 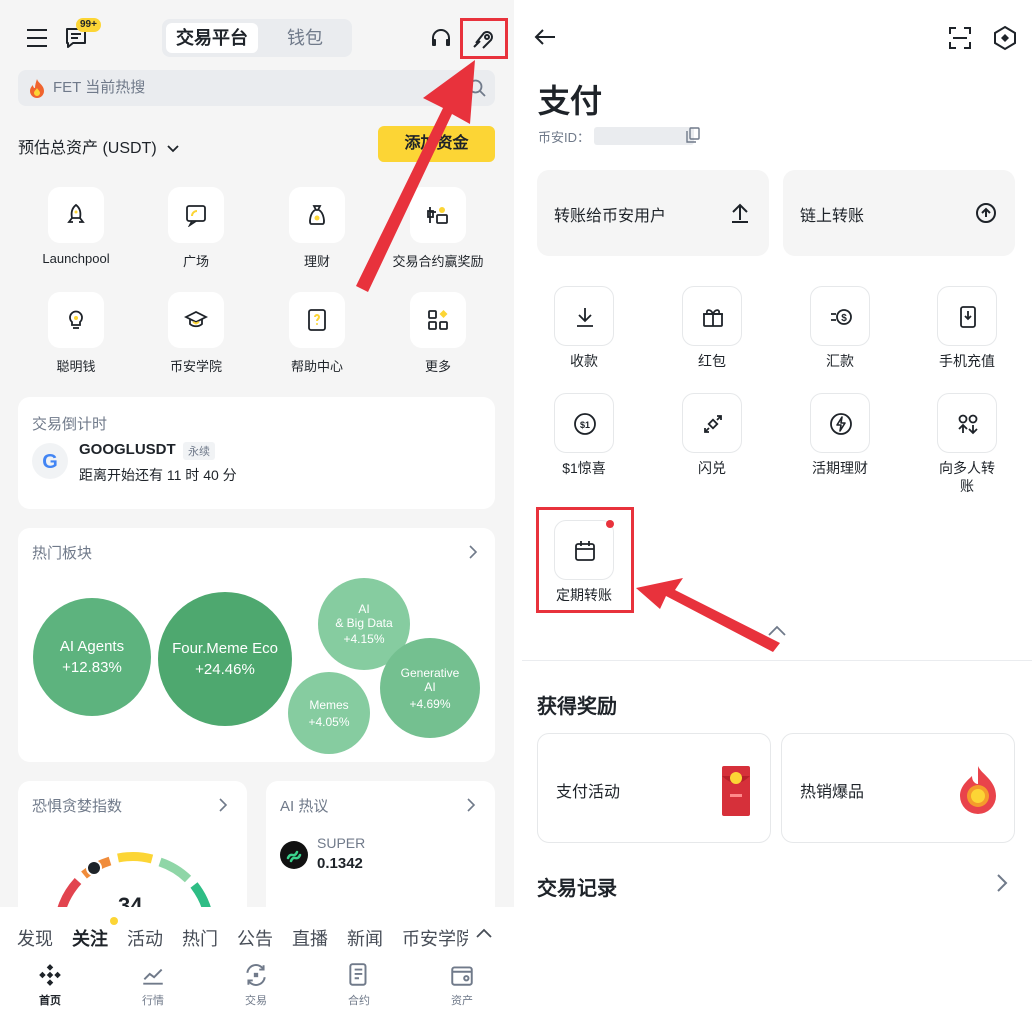 I want to click on pay-action-label: 闪兑, so click(x=712, y=468).